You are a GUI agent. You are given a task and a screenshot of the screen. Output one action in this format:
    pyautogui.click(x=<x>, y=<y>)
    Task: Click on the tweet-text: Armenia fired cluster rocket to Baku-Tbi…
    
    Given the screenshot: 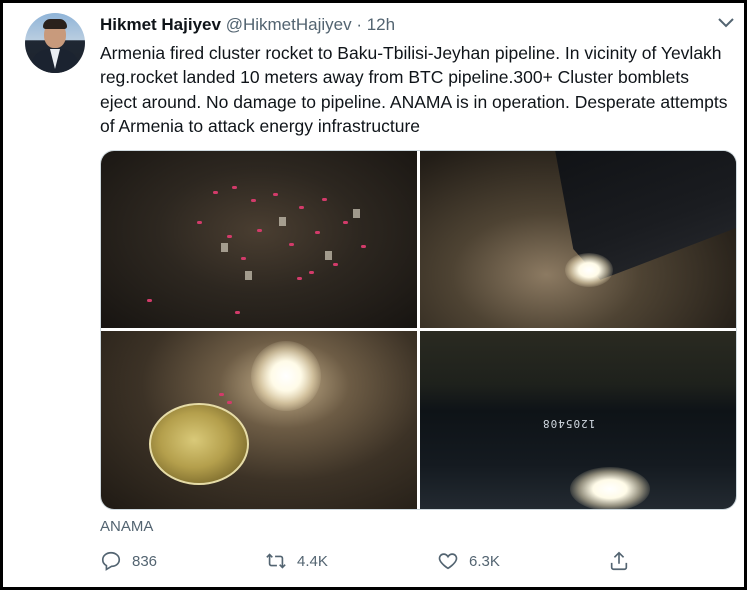 What is the action you would take?
    pyautogui.click(x=414, y=89)
    